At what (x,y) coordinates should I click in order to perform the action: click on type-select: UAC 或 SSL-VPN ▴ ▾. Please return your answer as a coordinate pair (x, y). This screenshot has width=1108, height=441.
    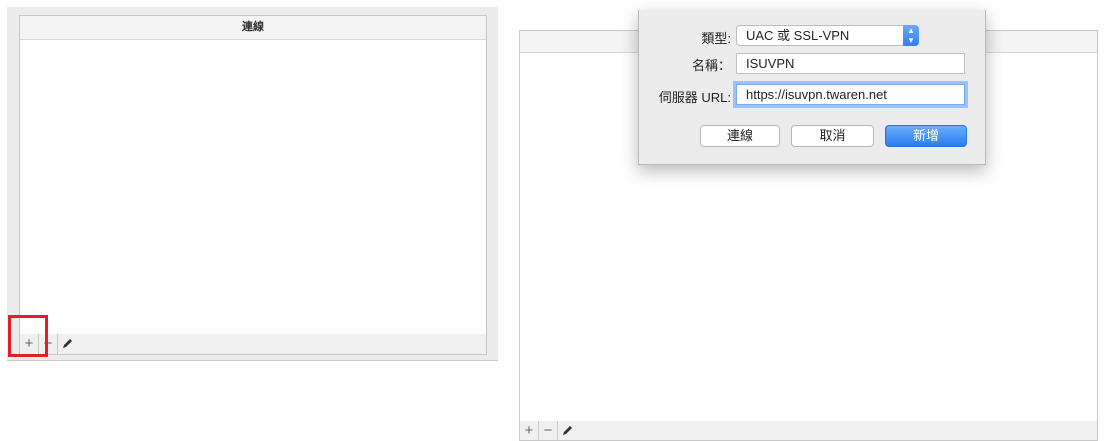
    Looking at the image, I should click on (827, 35).